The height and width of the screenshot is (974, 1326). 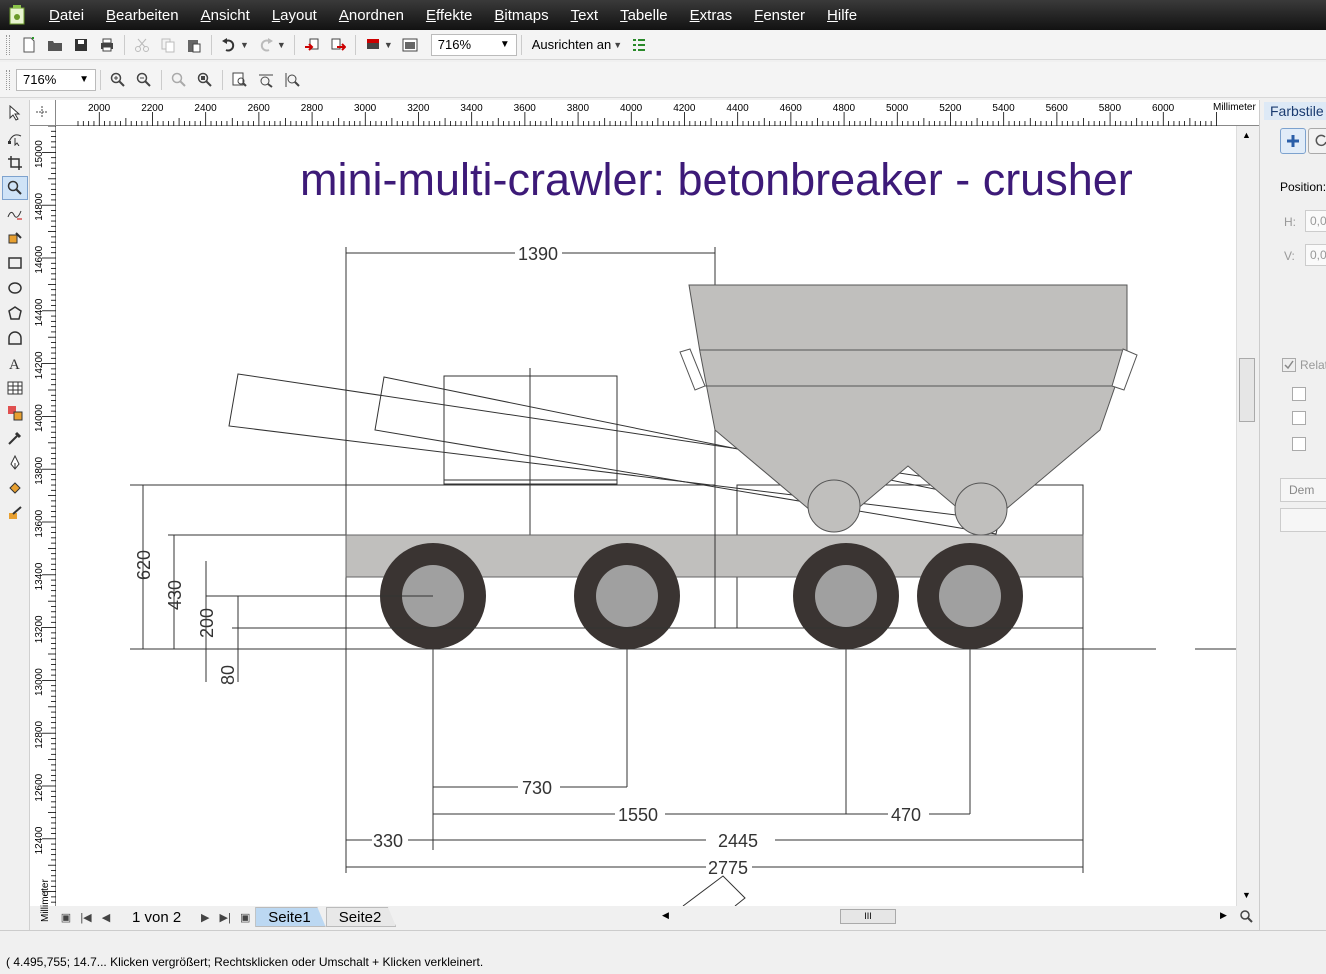 I want to click on undo-dropdown-icon: ▼, so click(x=244, y=45).